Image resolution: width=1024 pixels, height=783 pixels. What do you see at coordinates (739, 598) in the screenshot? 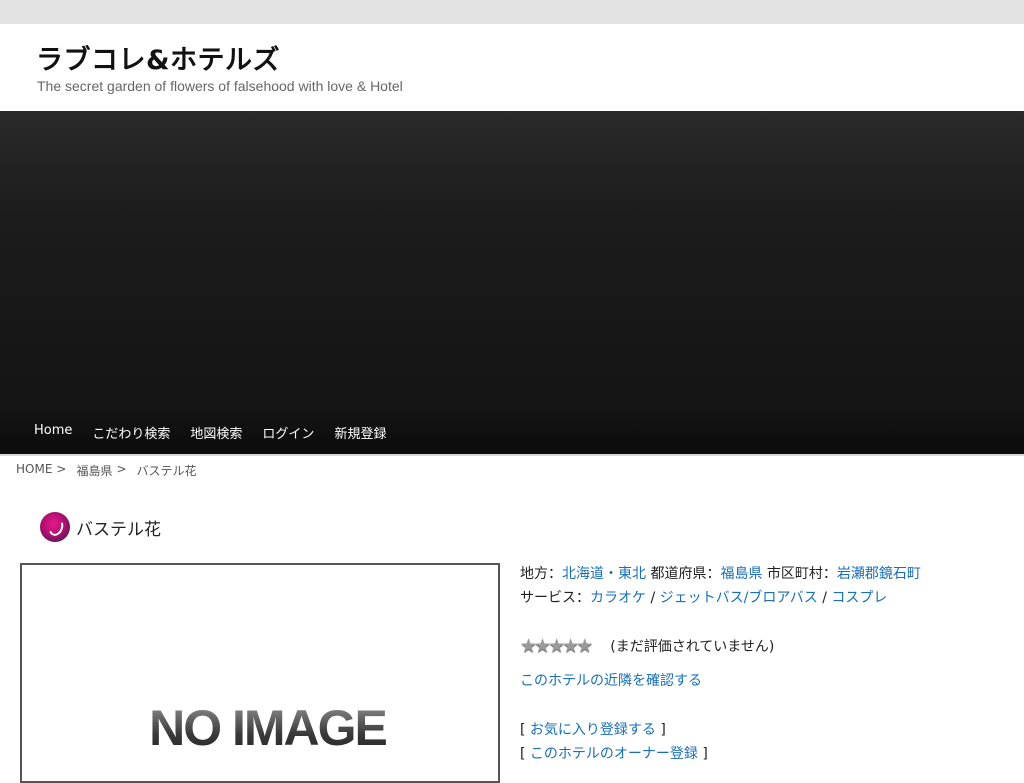
I see `service-link-jetbath: ジェットバス/ブロアバス` at bounding box center [739, 598].